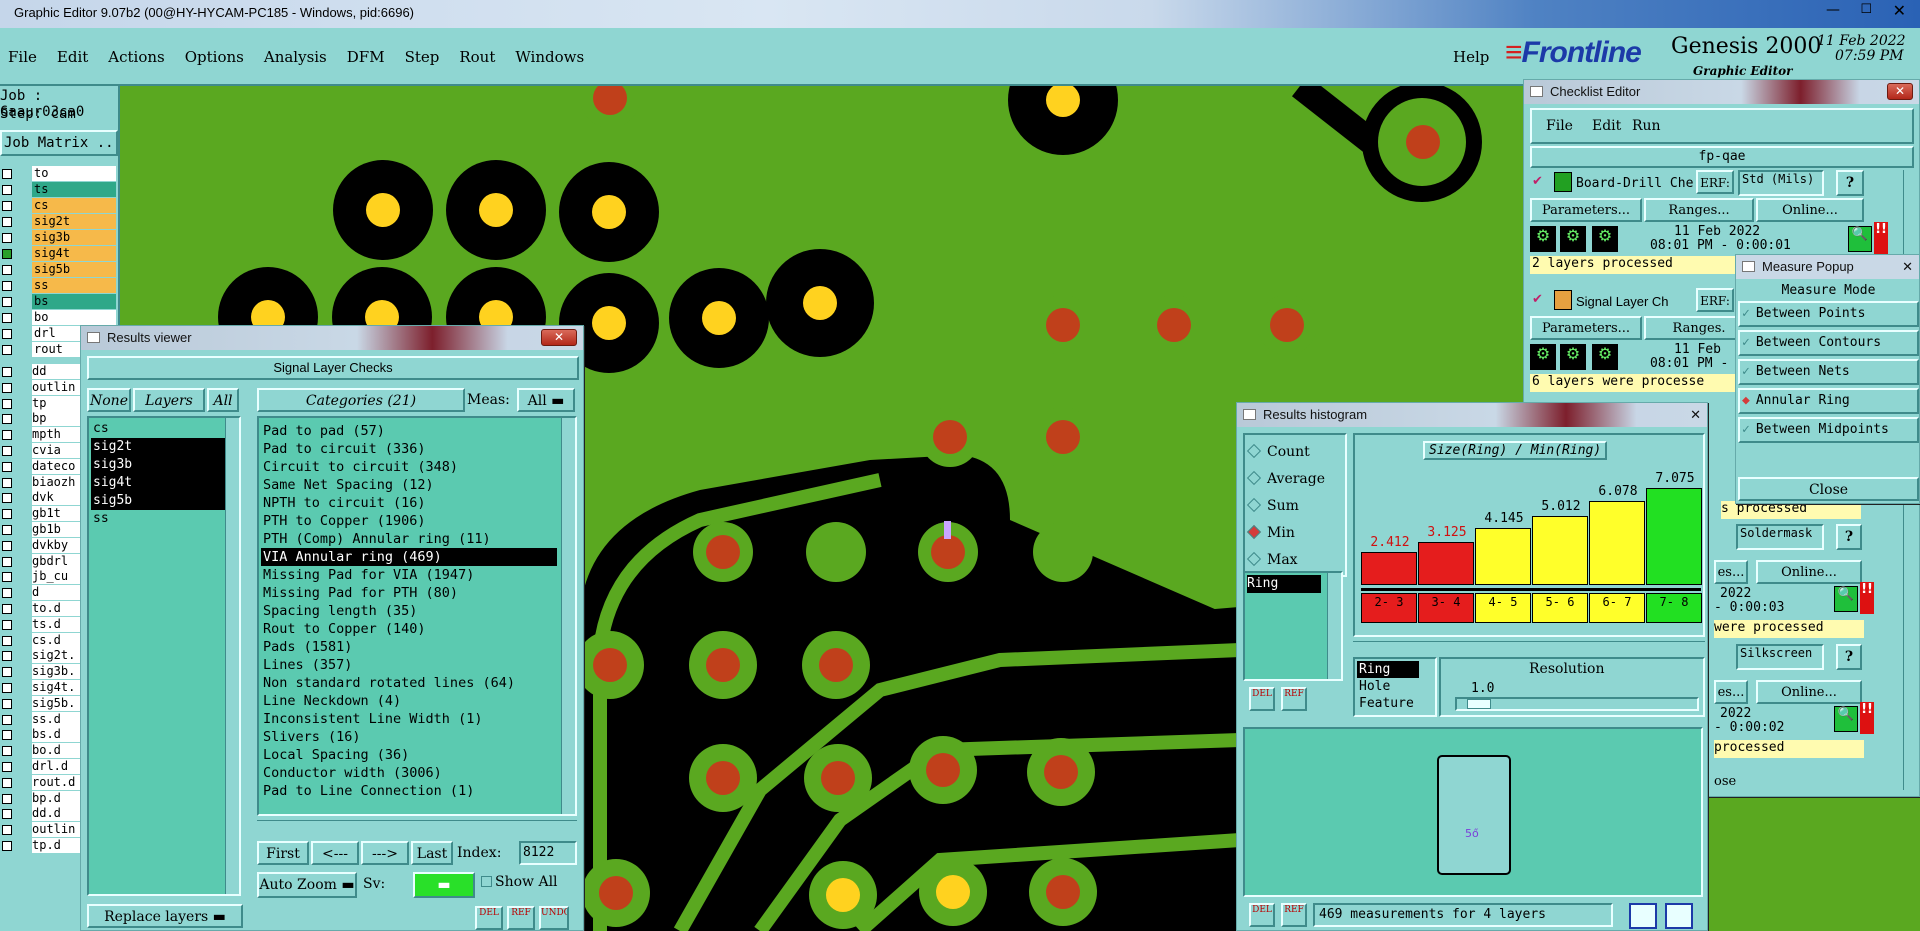 The width and height of the screenshot is (1920, 931). Describe the element at coordinates (1293, 626) in the screenshot. I see `kind-list: Ring` at that location.